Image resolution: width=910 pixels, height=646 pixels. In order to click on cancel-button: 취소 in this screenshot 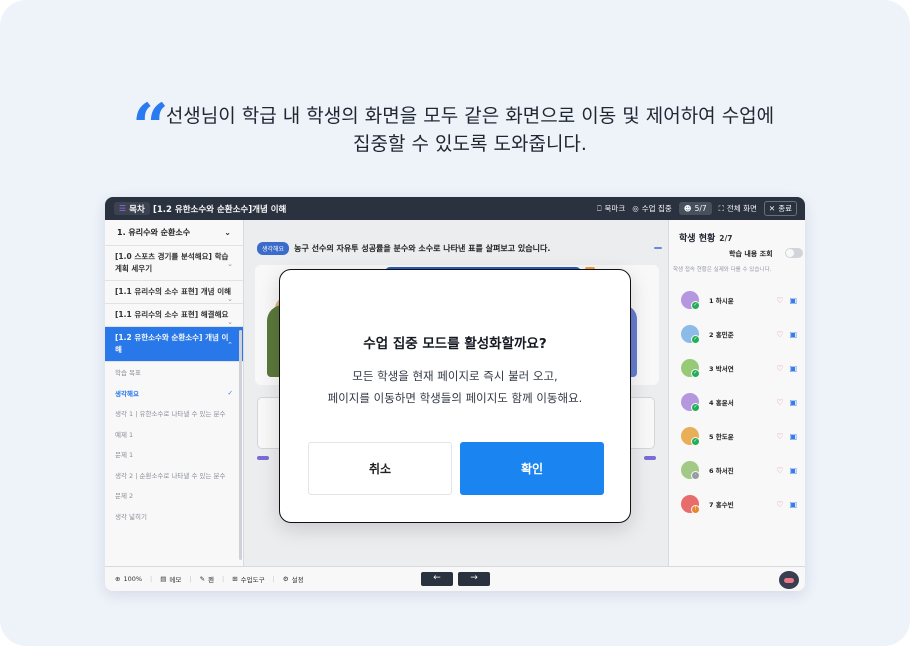, I will do `click(380, 468)`.